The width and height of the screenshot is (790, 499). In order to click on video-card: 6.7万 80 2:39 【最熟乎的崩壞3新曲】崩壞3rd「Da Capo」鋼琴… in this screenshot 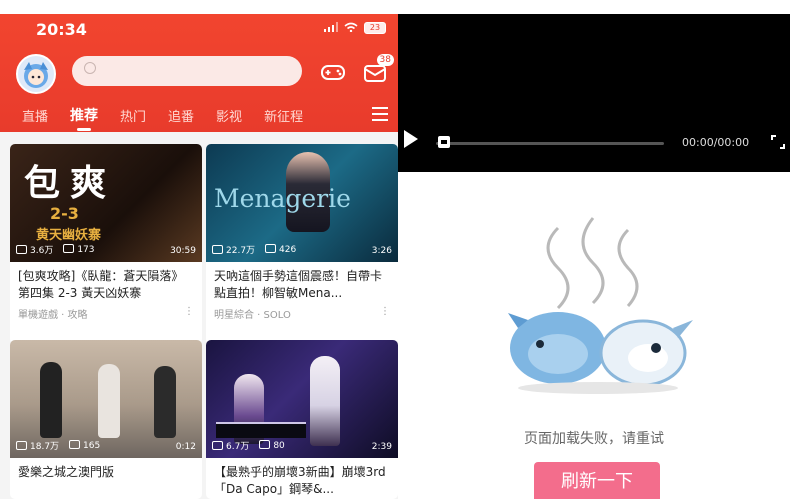, I will do `click(302, 419)`.